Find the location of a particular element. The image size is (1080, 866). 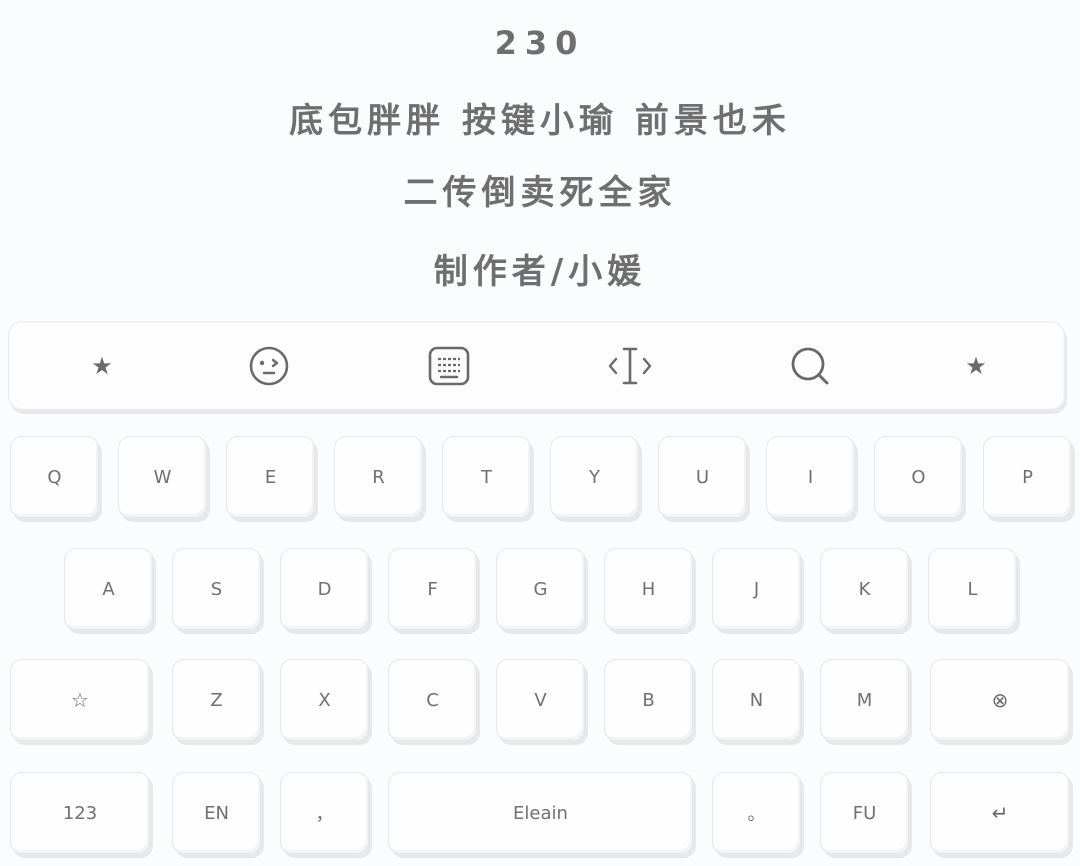

key-label: E is located at coordinates (270, 477).